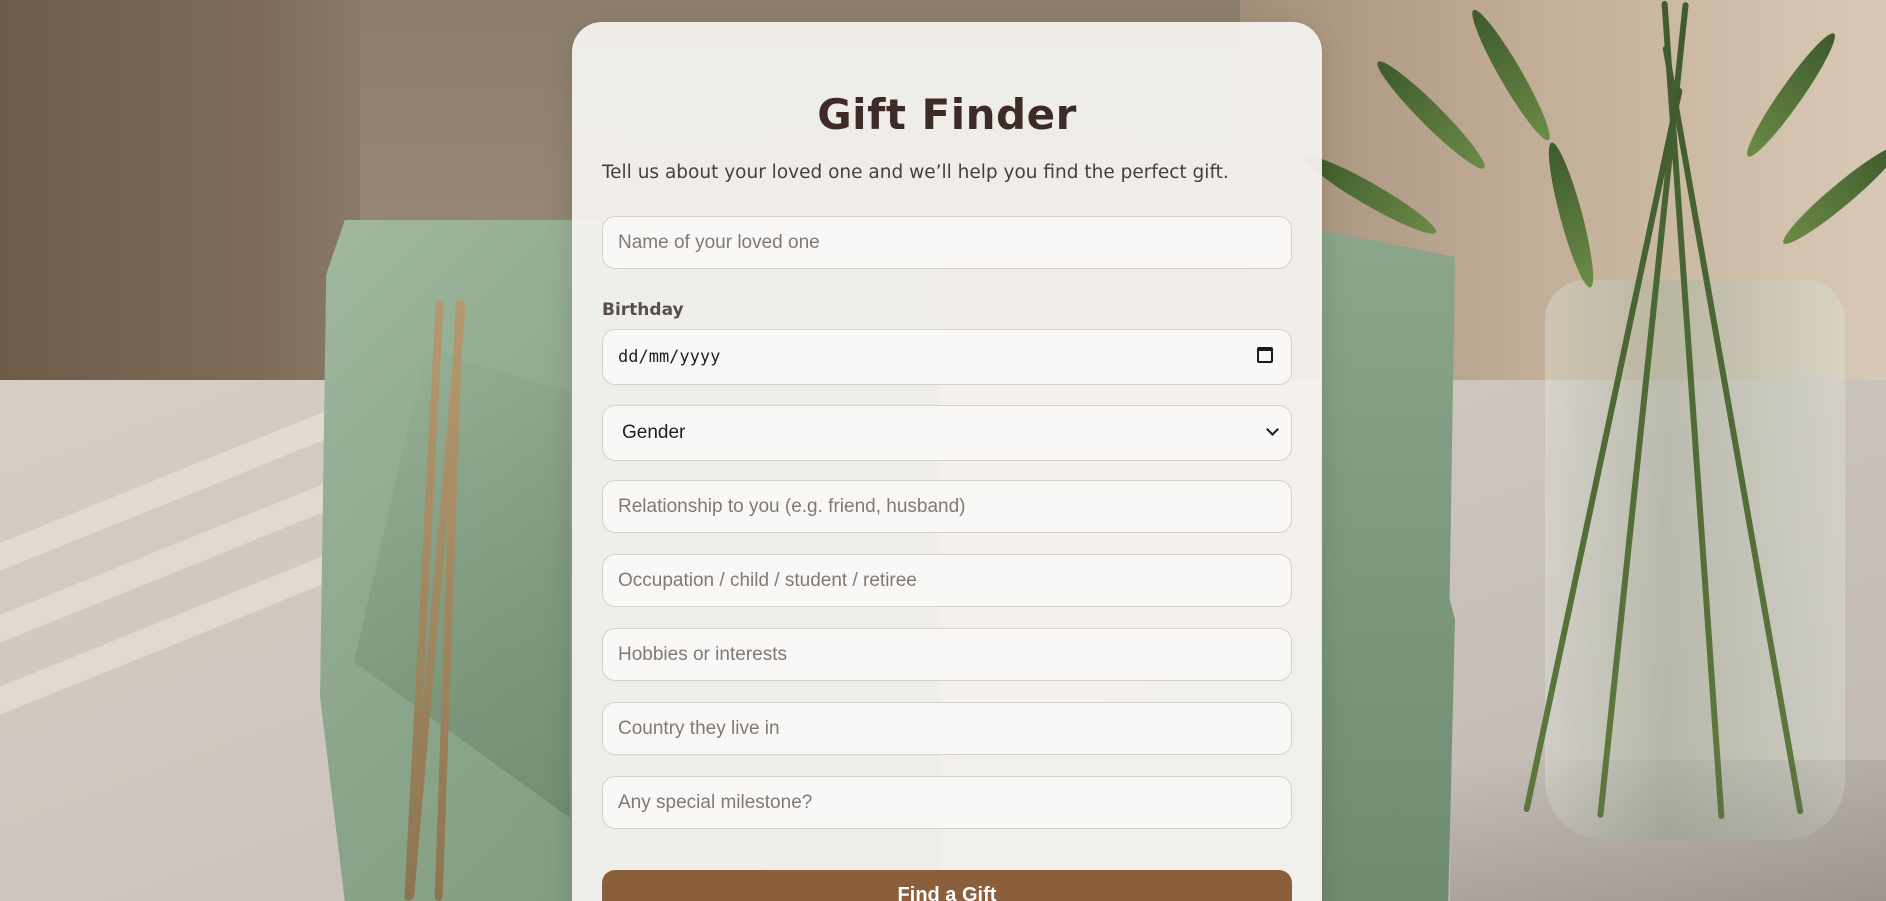 The width and height of the screenshot is (1886, 901). I want to click on page-title: Gift Finder, so click(947, 114).